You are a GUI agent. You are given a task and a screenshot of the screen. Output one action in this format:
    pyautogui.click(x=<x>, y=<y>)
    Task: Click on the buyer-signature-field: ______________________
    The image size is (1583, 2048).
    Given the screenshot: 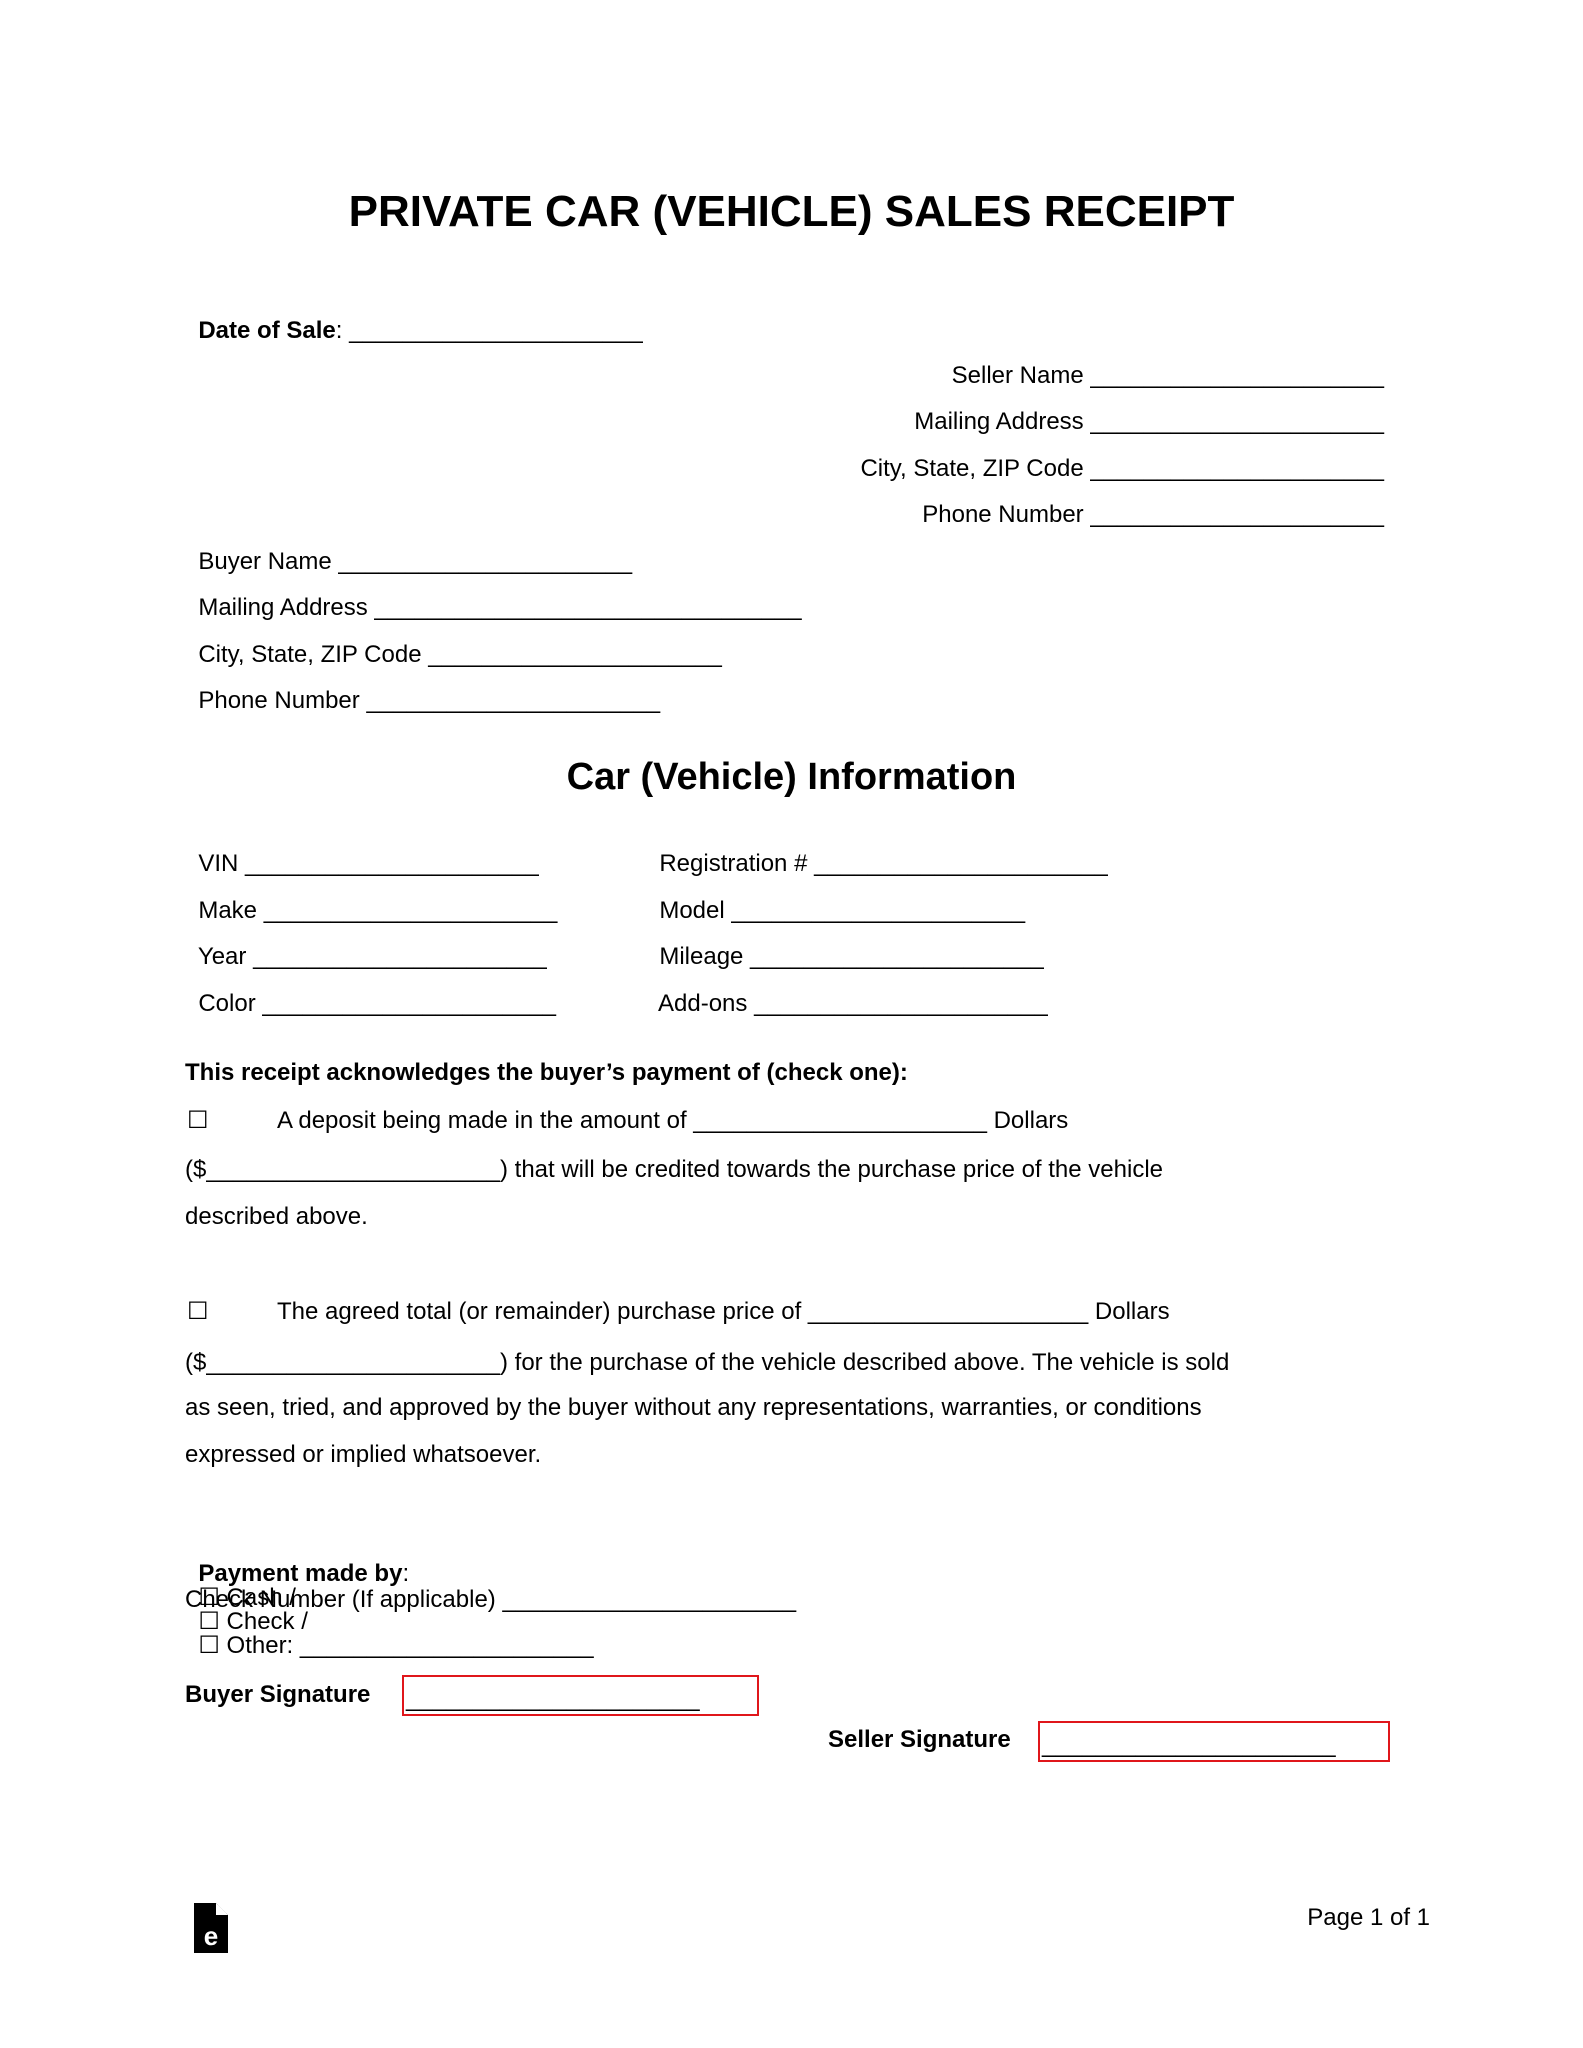 What is the action you would take?
    pyautogui.click(x=580, y=1695)
    